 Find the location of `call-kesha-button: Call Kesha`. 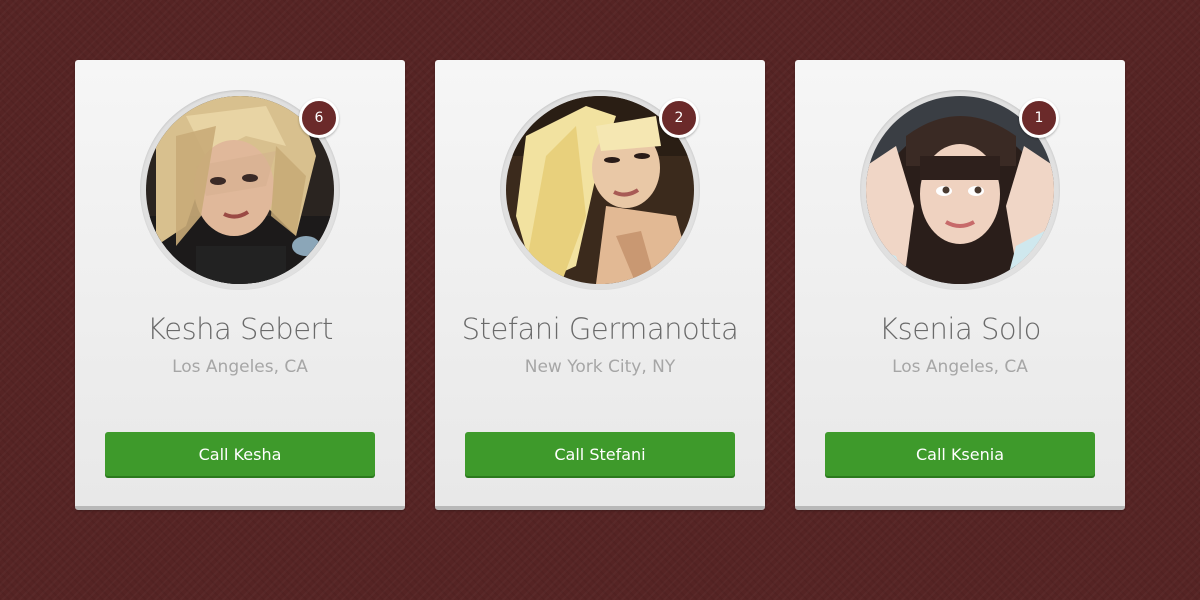

call-kesha-button: Call Kesha is located at coordinates (240, 454).